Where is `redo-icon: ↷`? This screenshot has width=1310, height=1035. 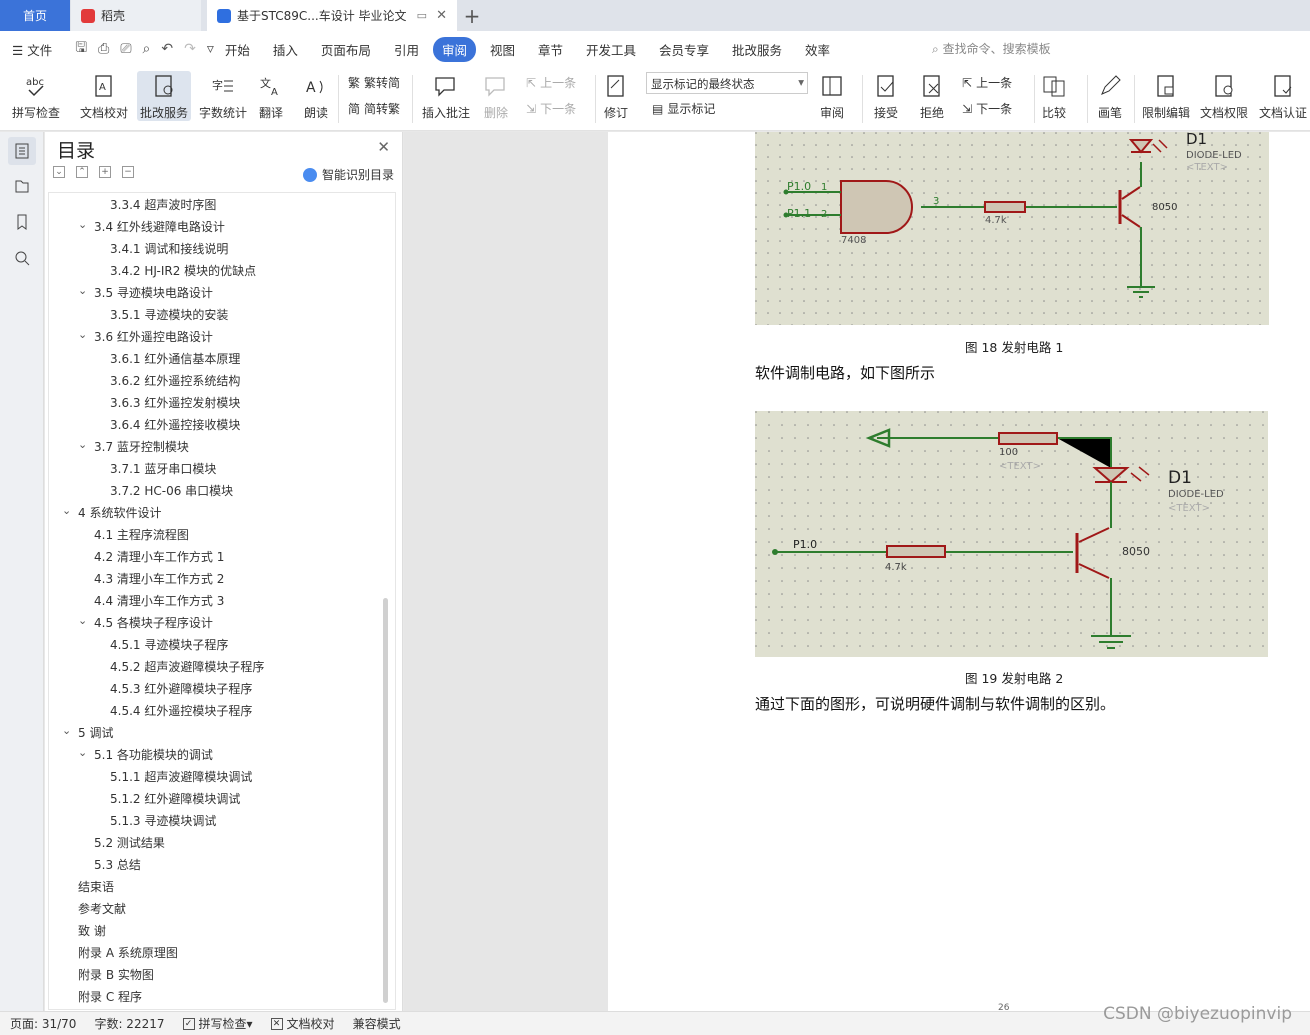 redo-icon: ↷ is located at coordinates (190, 49).